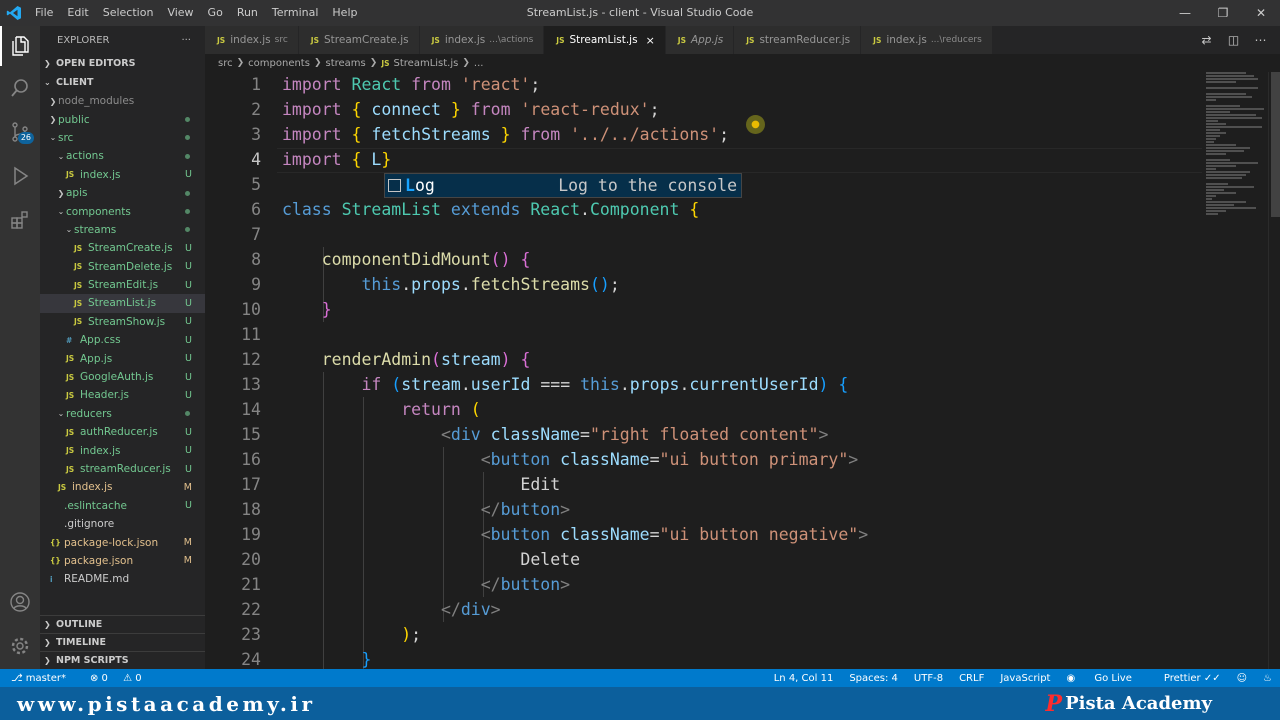  I want to click on tree-item-src: ⌄ src, so click(122, 138).